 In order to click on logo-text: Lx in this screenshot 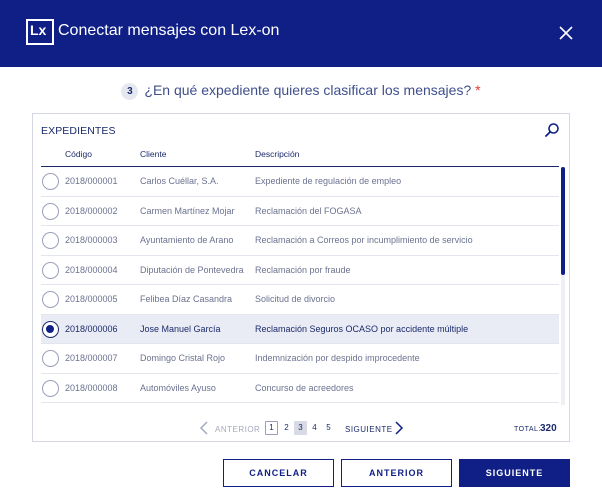, I will do `click(38, 30)`.